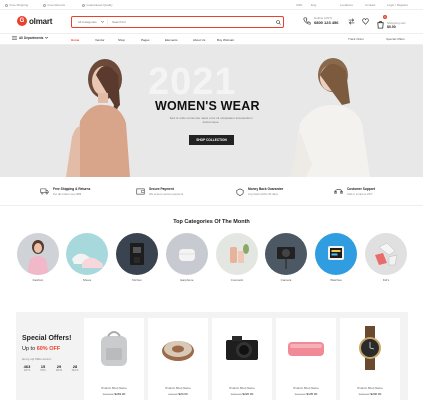  I want to click on category-earphone: Earphone, so click(187, 257).